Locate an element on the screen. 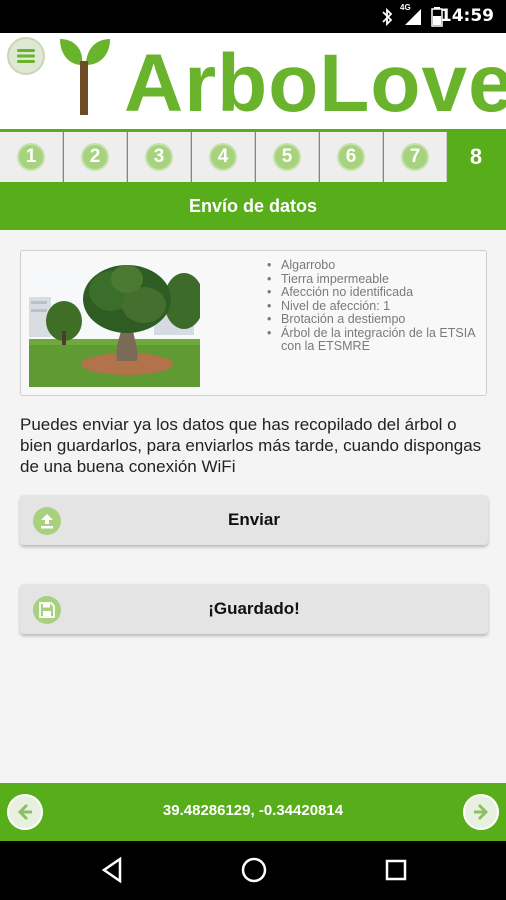  system-nav-bar is located at coordinates (253, 870).